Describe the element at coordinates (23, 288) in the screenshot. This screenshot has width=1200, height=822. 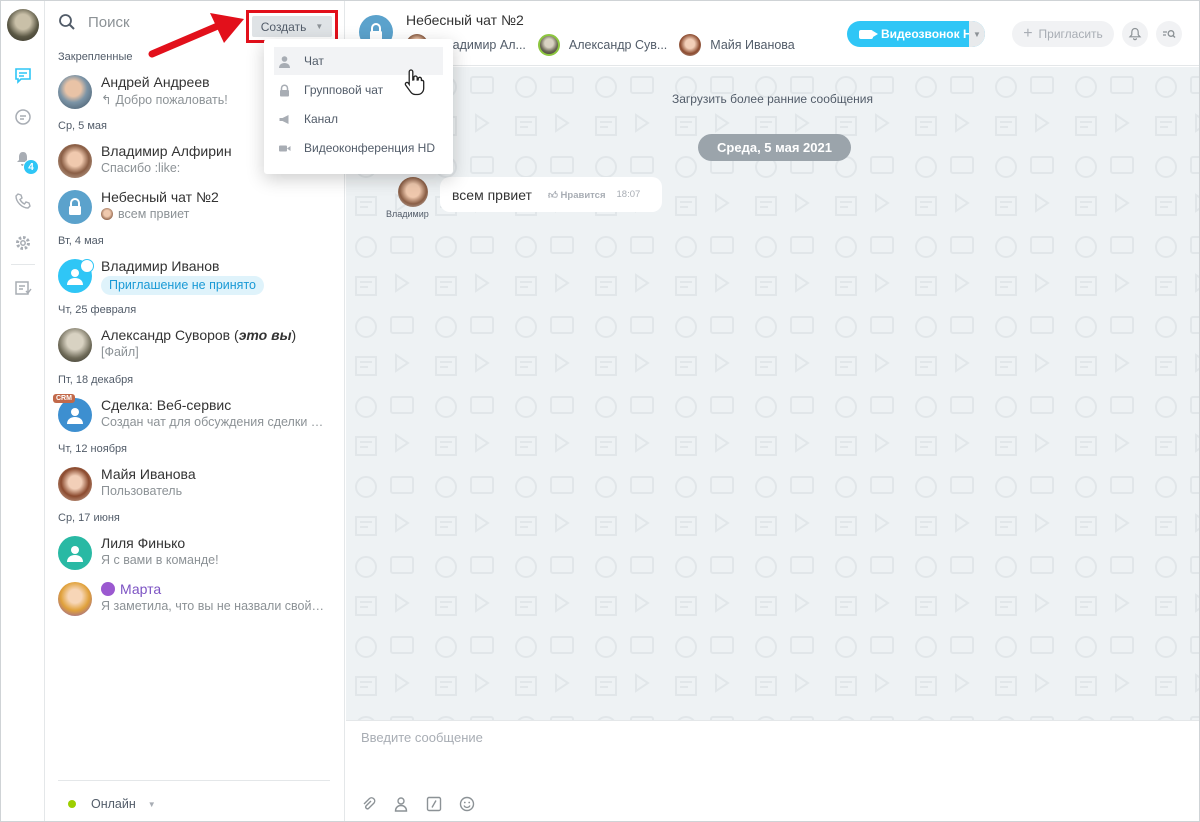
I see `task-list-icon` at that location.